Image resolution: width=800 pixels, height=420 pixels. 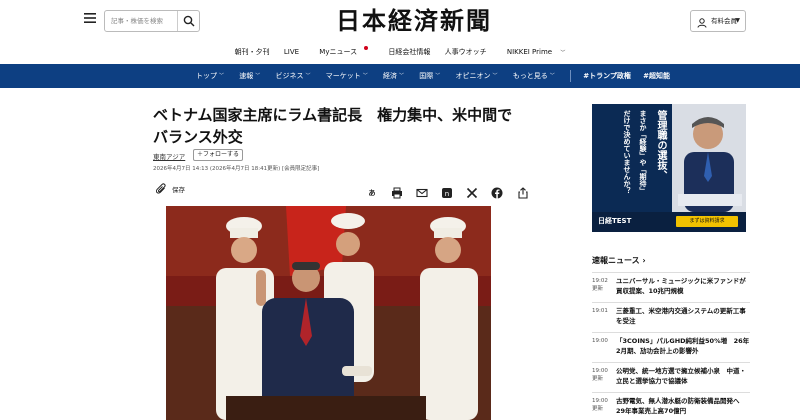 I want to click on news-item: 19:00 更新 古野電気、無人潜水艇の防衛装備品開発へ 29年事業売上高70億円, so click(x=671, y=406).